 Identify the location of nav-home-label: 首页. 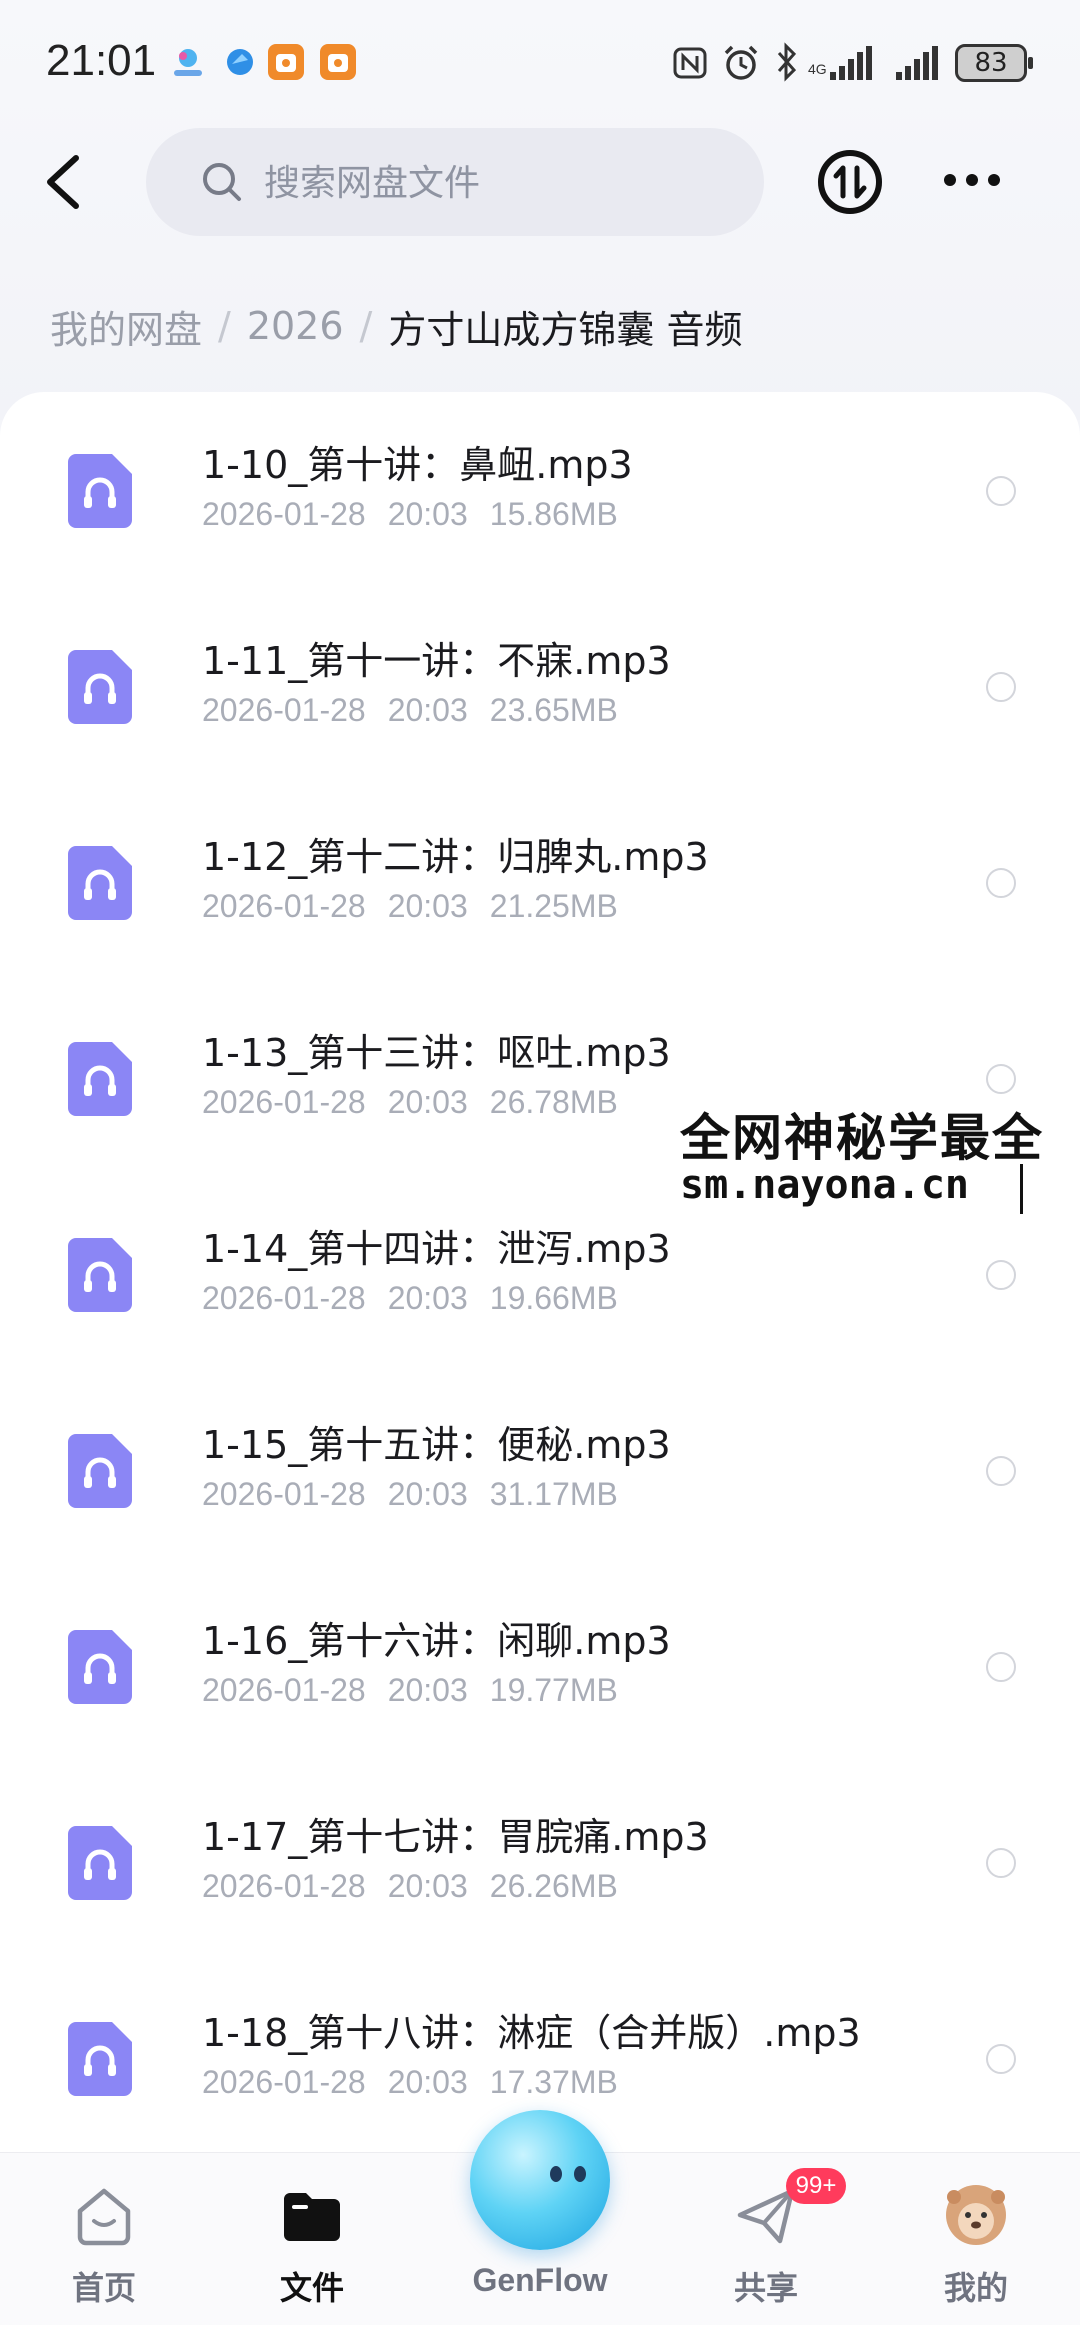
(103, 2288).